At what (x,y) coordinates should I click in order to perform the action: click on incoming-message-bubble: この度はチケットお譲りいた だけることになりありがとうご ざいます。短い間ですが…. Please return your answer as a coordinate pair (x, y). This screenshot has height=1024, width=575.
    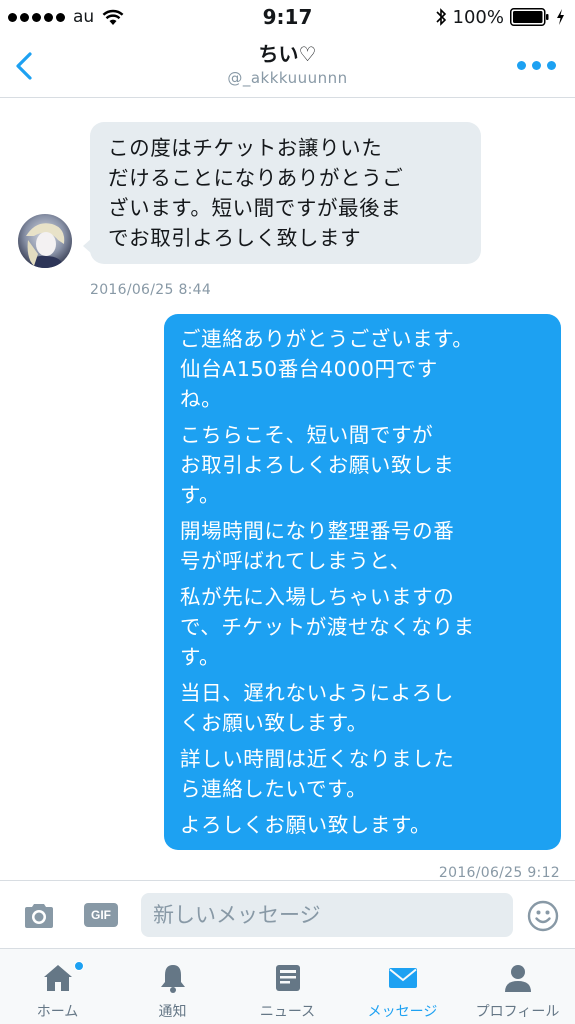
    Looking at the image, I should click on (282, 193).